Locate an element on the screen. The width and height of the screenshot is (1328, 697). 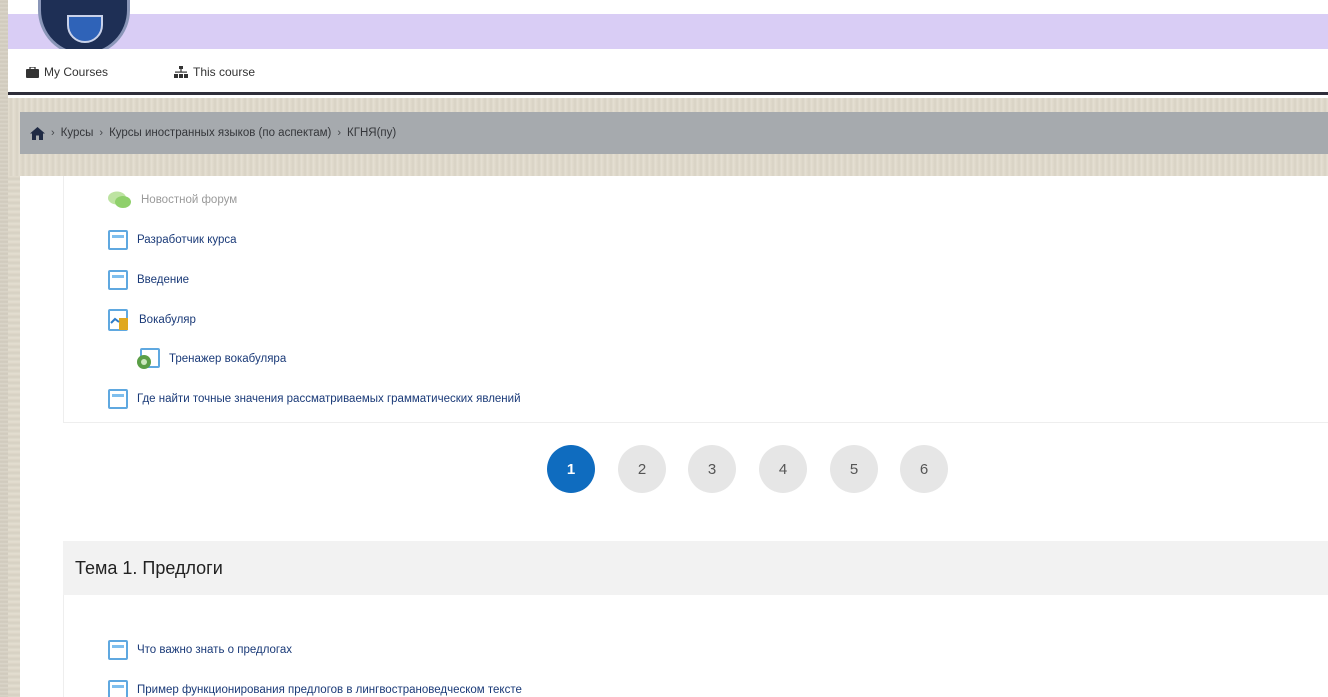
activity-label: Новостной форум is located at coordinates (189, 200).